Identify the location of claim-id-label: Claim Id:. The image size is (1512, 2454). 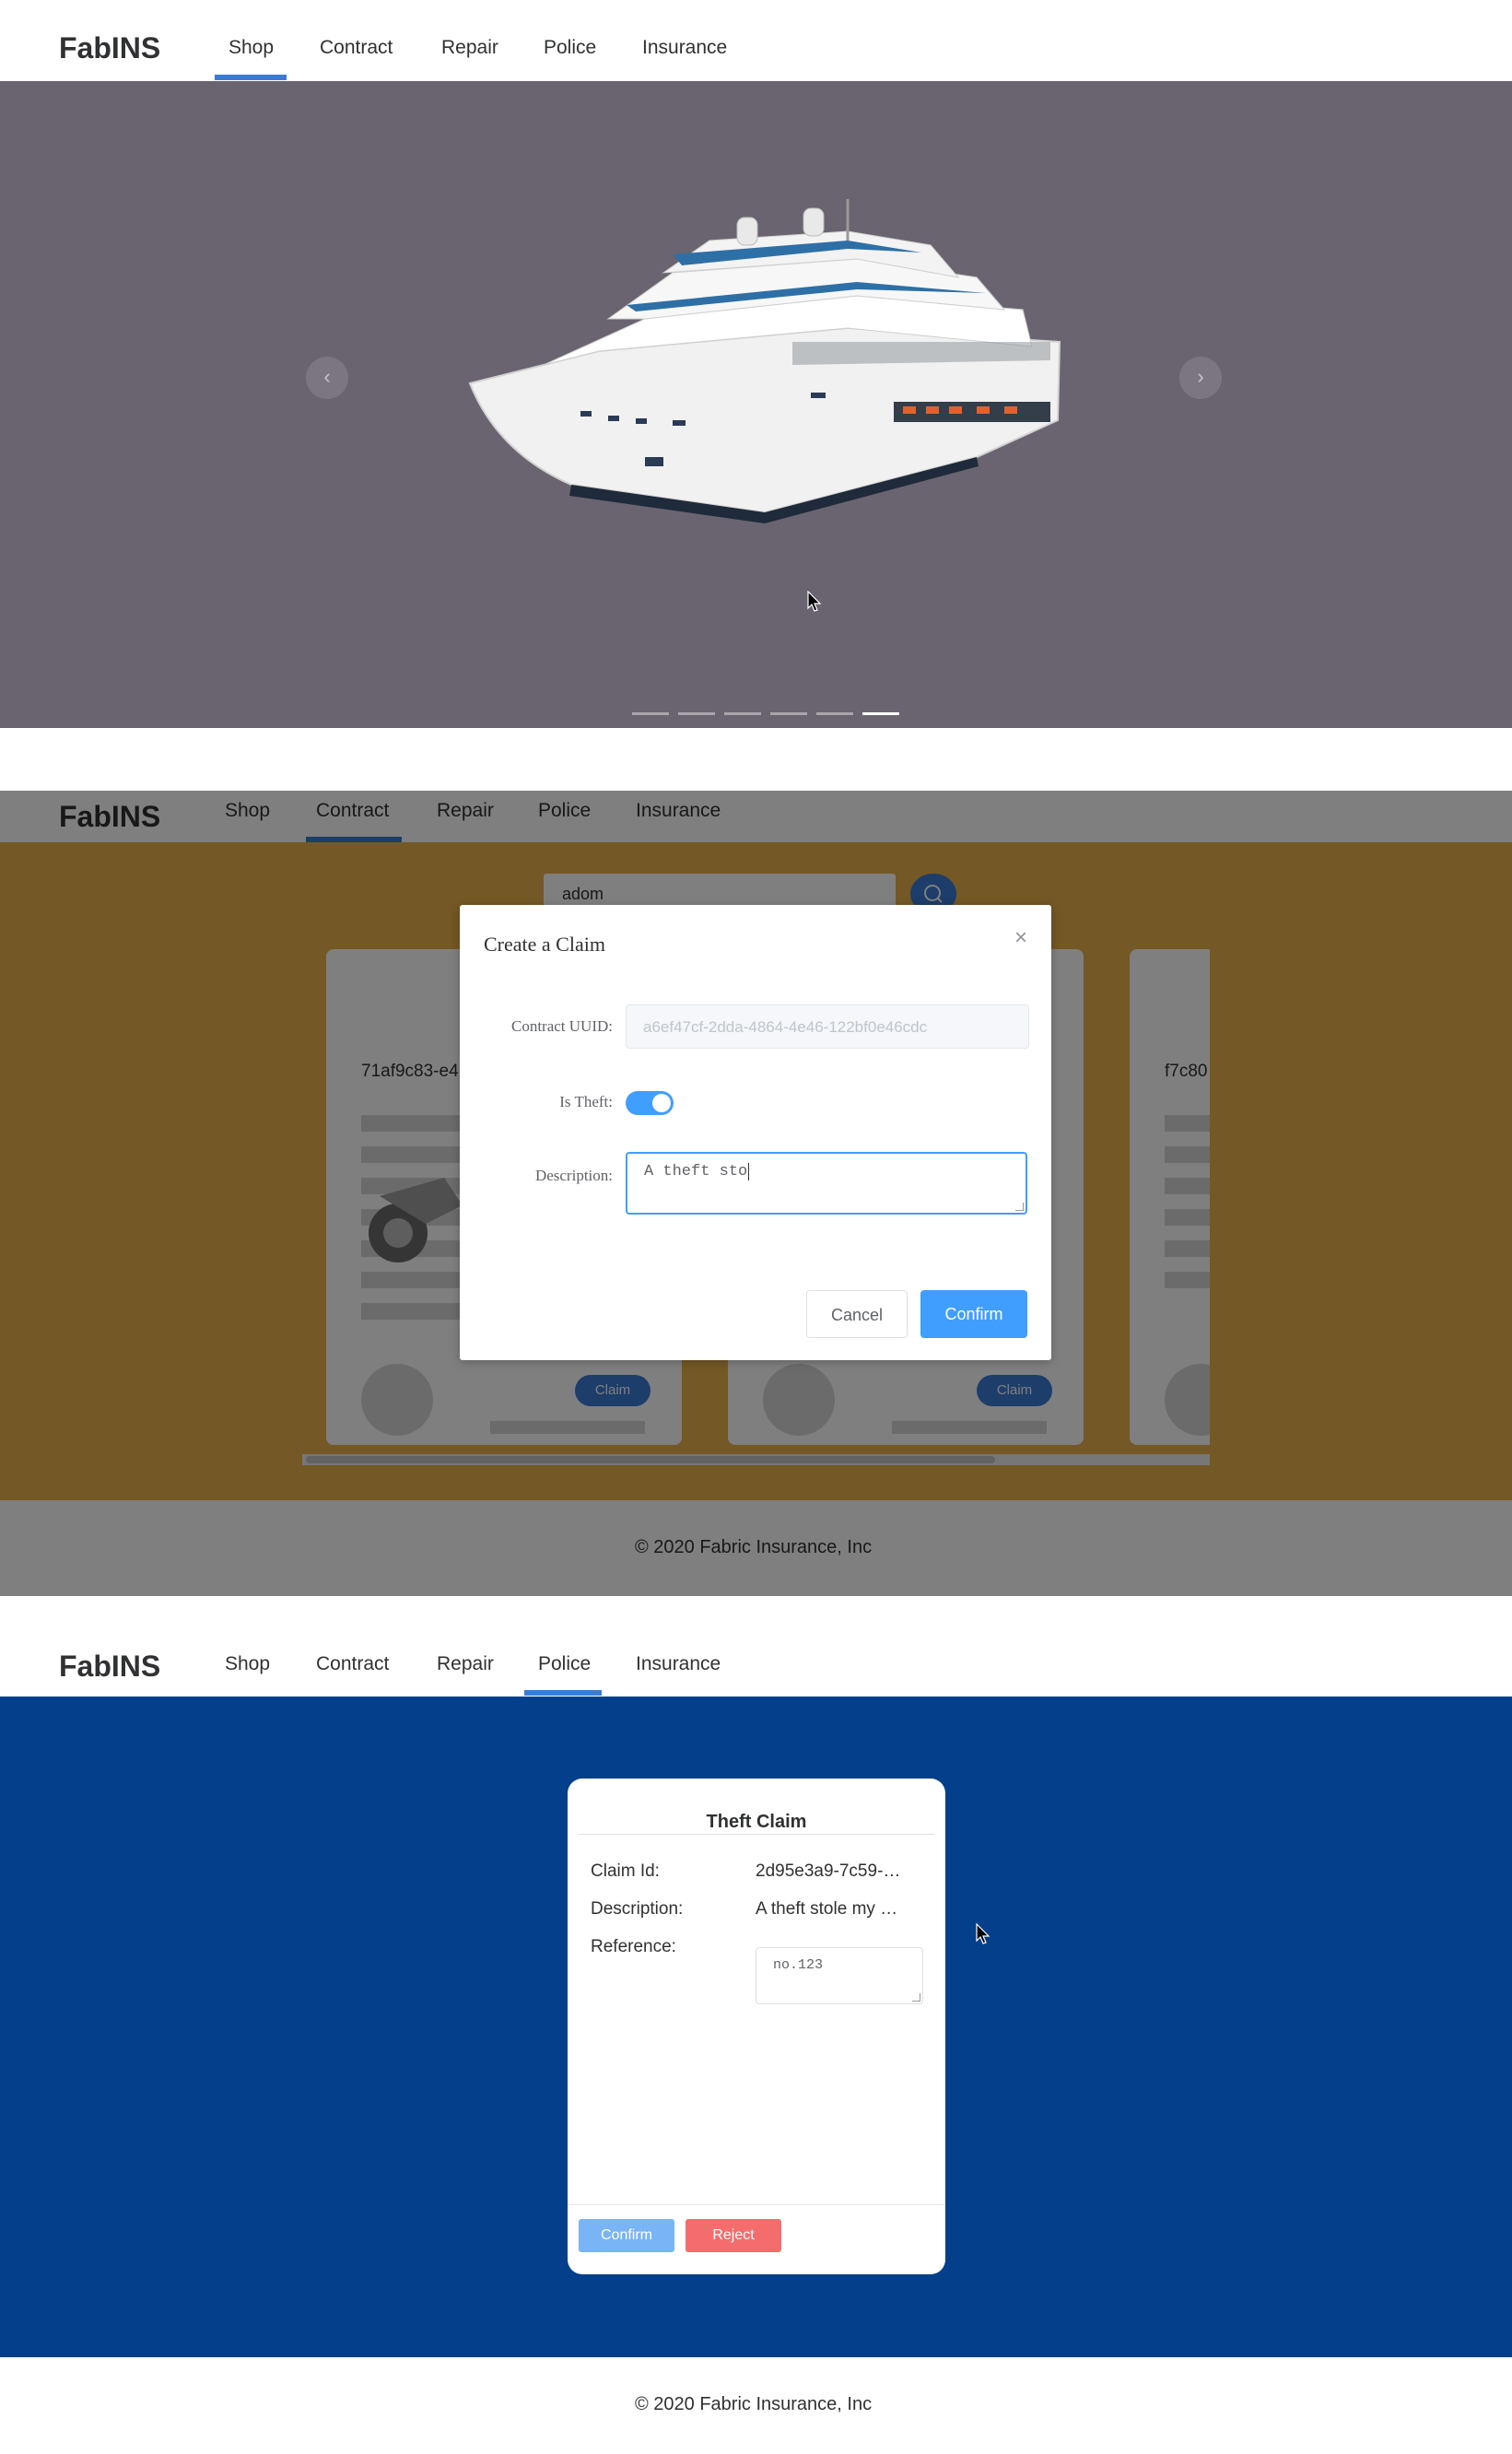
(625, 1871).